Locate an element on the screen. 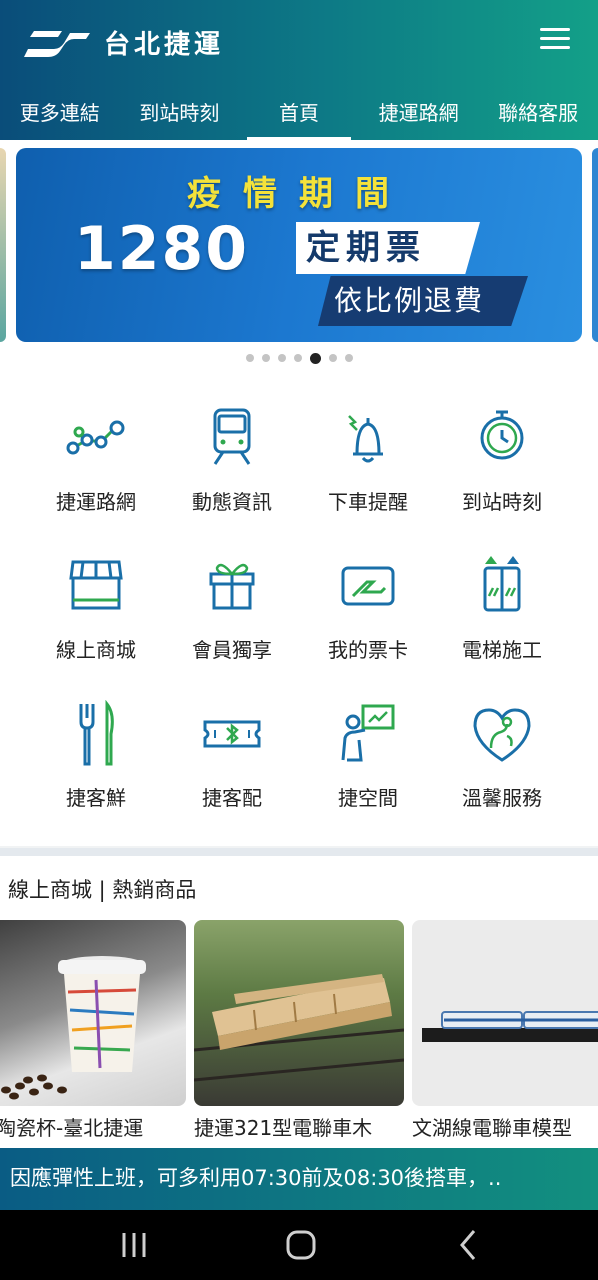 The image size is (598, 1280). shortcut-label: 溫馨服務 is located at coordinates (502, 798).